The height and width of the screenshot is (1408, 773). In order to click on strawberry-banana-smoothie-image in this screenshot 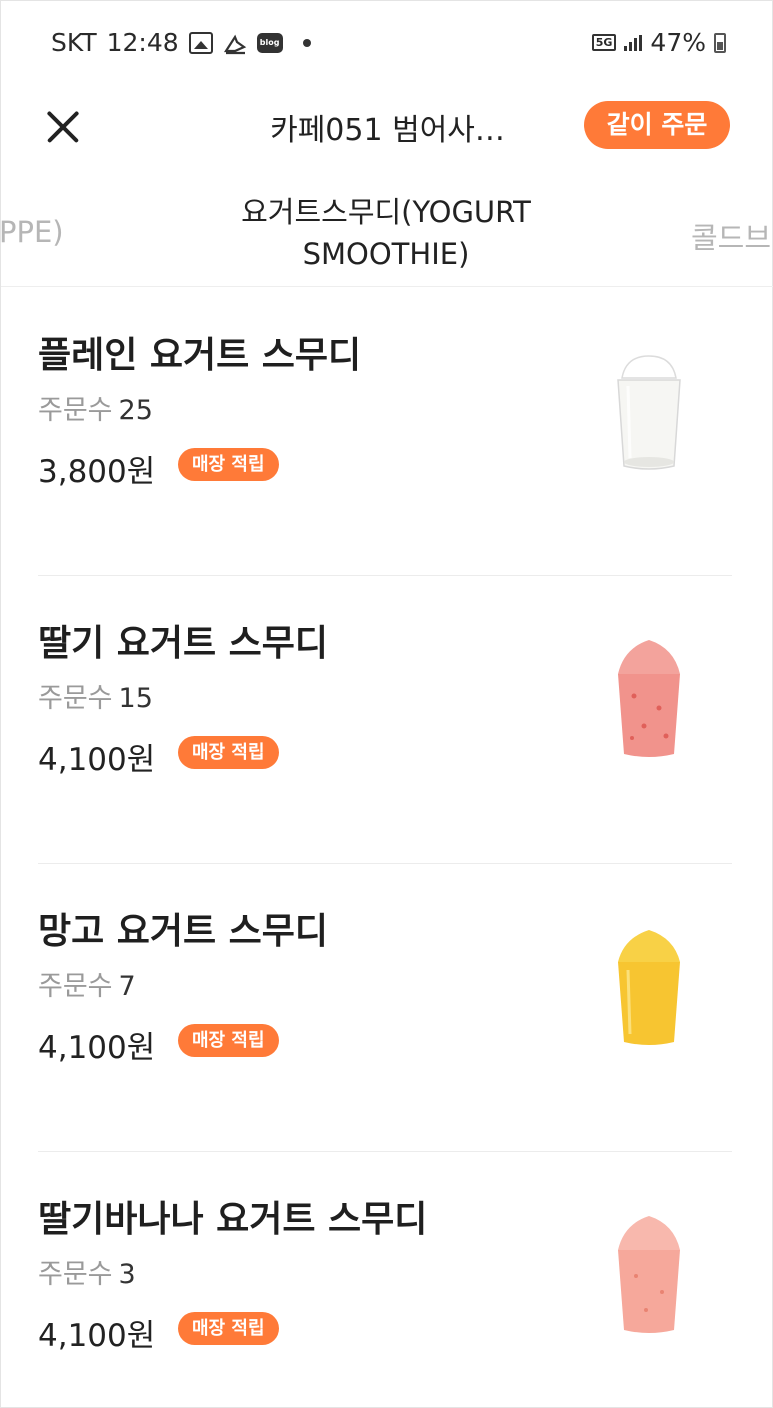, I will do `click(649, 1274)`.